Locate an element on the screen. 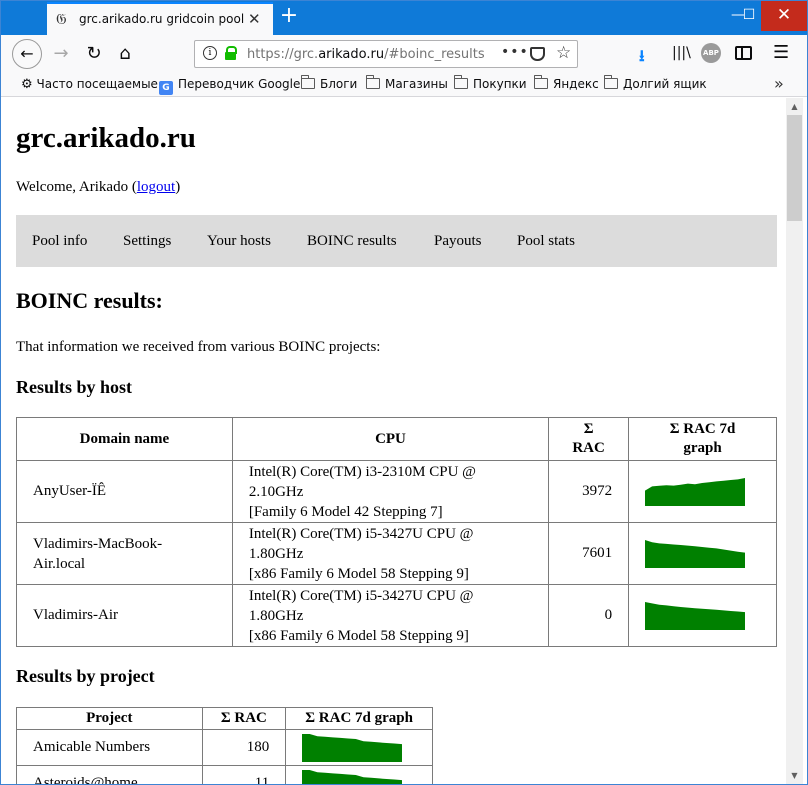 This screenshot has width=808, height=785. tab-title: grc.arikado.ru gridcoin pool is located at coordinates (162, 19).